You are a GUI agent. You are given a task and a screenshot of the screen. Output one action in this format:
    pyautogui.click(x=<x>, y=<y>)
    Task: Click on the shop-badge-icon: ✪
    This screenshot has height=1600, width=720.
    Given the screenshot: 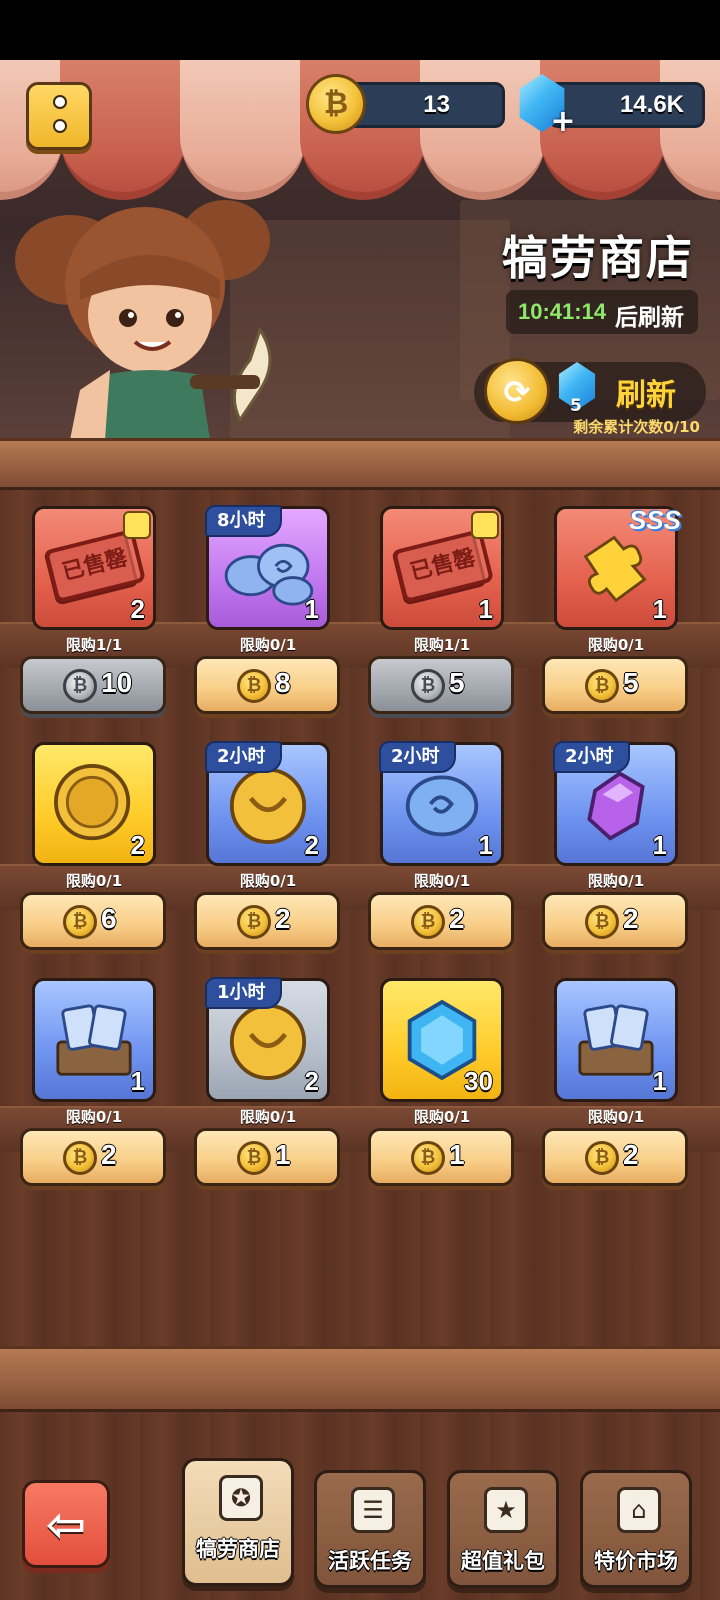 What is the action you would take?
    pyautogui.click(x=241, y=1498)
    